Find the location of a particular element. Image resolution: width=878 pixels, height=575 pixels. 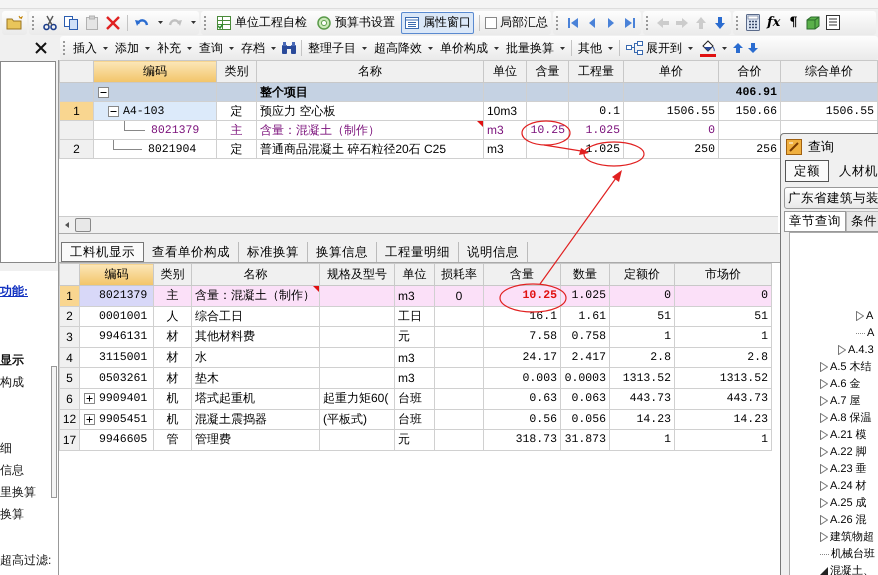

tree-item: A.26 混 is located at coordinates (848, 519).